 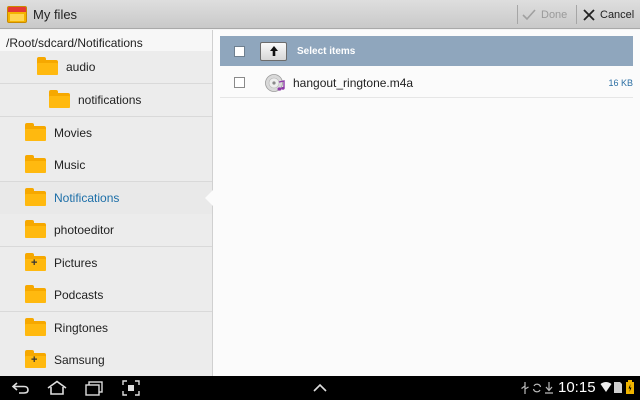 I want to click on file-checkbox, so click(x=239, y=82).